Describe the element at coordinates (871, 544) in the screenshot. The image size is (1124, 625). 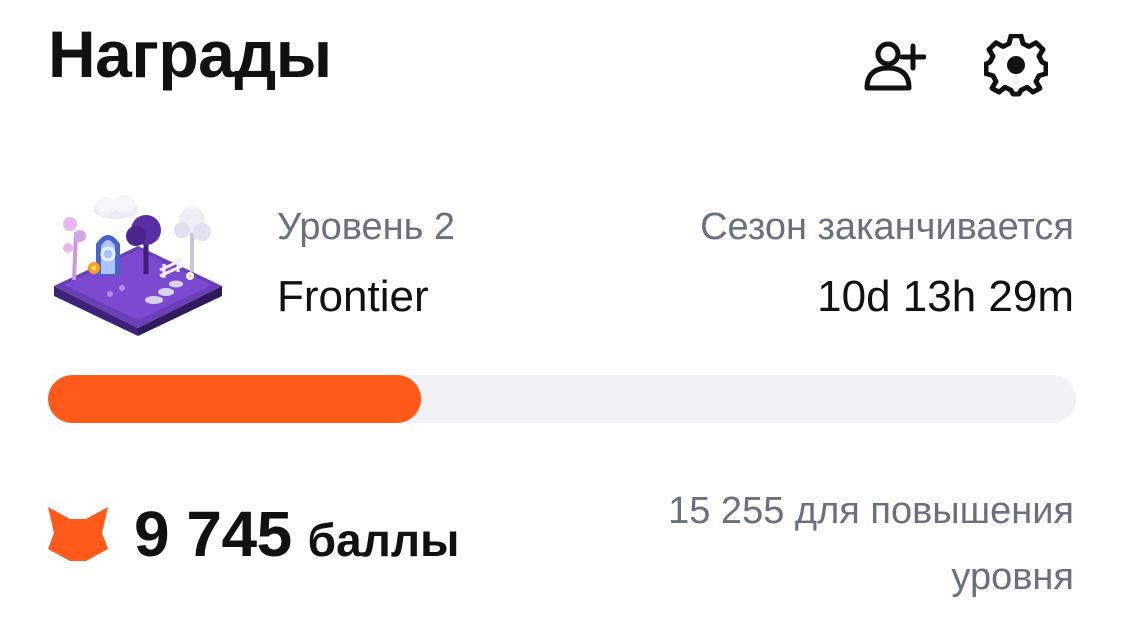
I see `points-to-next-level: 15 255 для повышения уровня` at that location.